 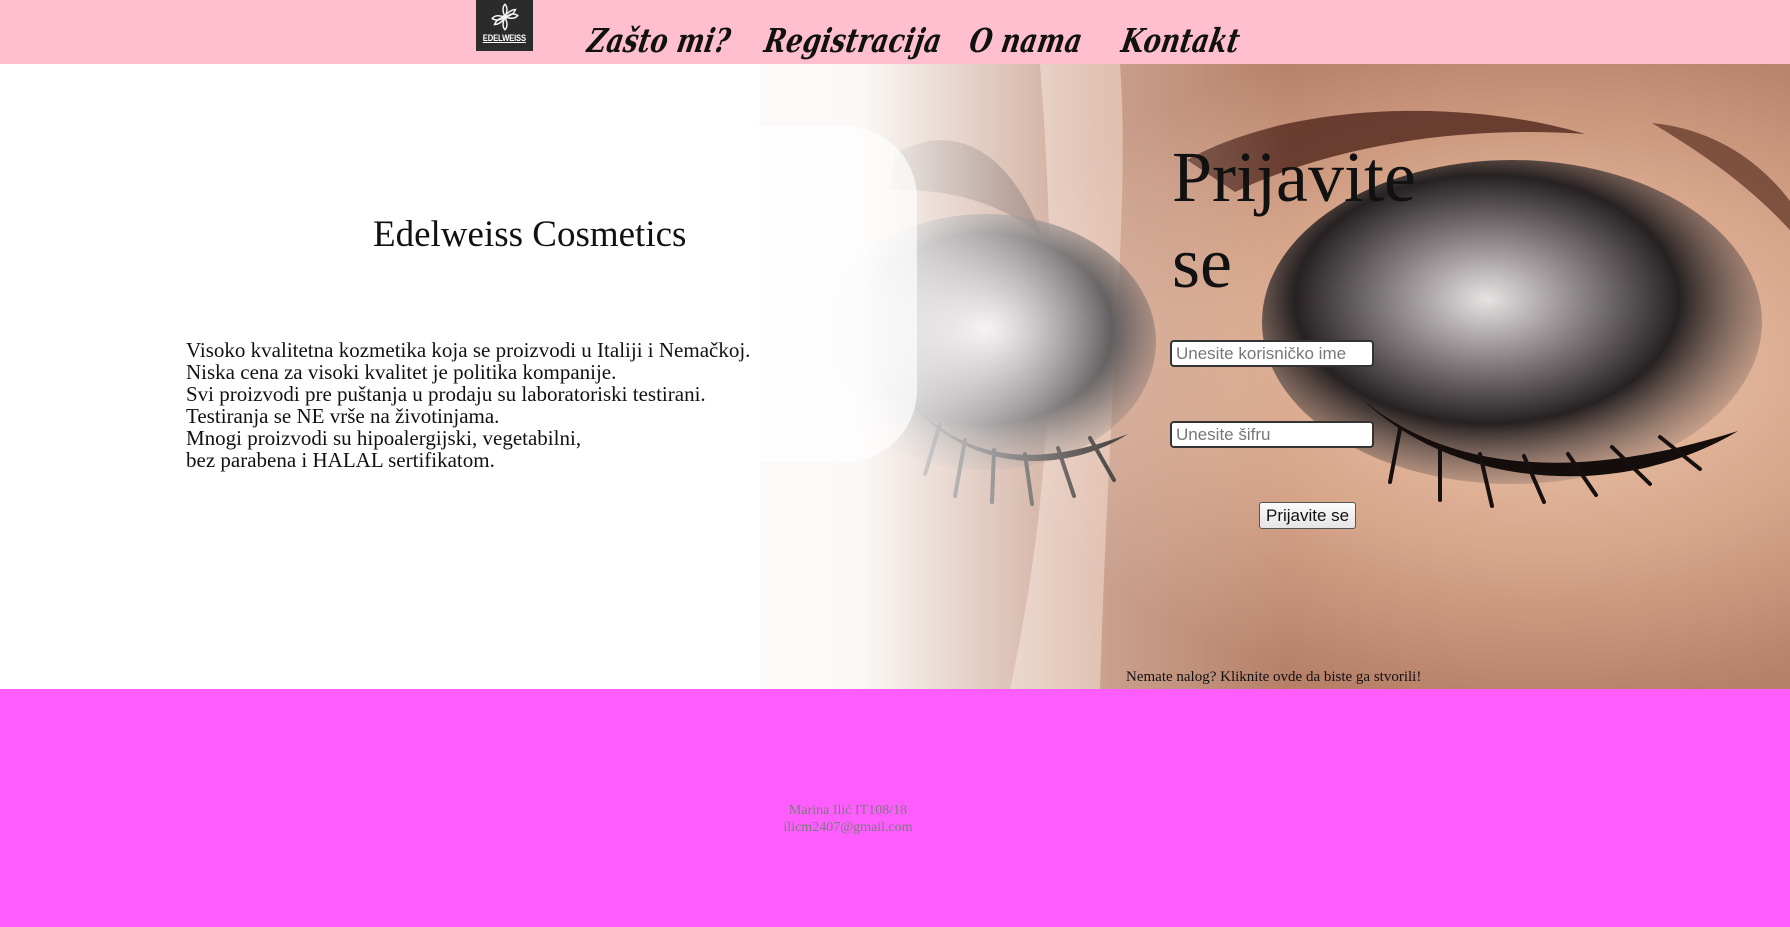 I want to click on password-input, so click(x=1272, y=434).